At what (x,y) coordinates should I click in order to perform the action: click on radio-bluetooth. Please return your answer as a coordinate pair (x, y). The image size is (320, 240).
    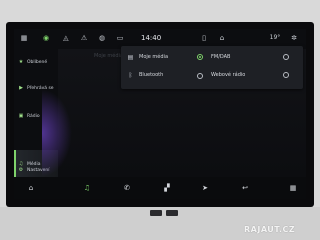
    Looking at the image, I should click on (200, 76).